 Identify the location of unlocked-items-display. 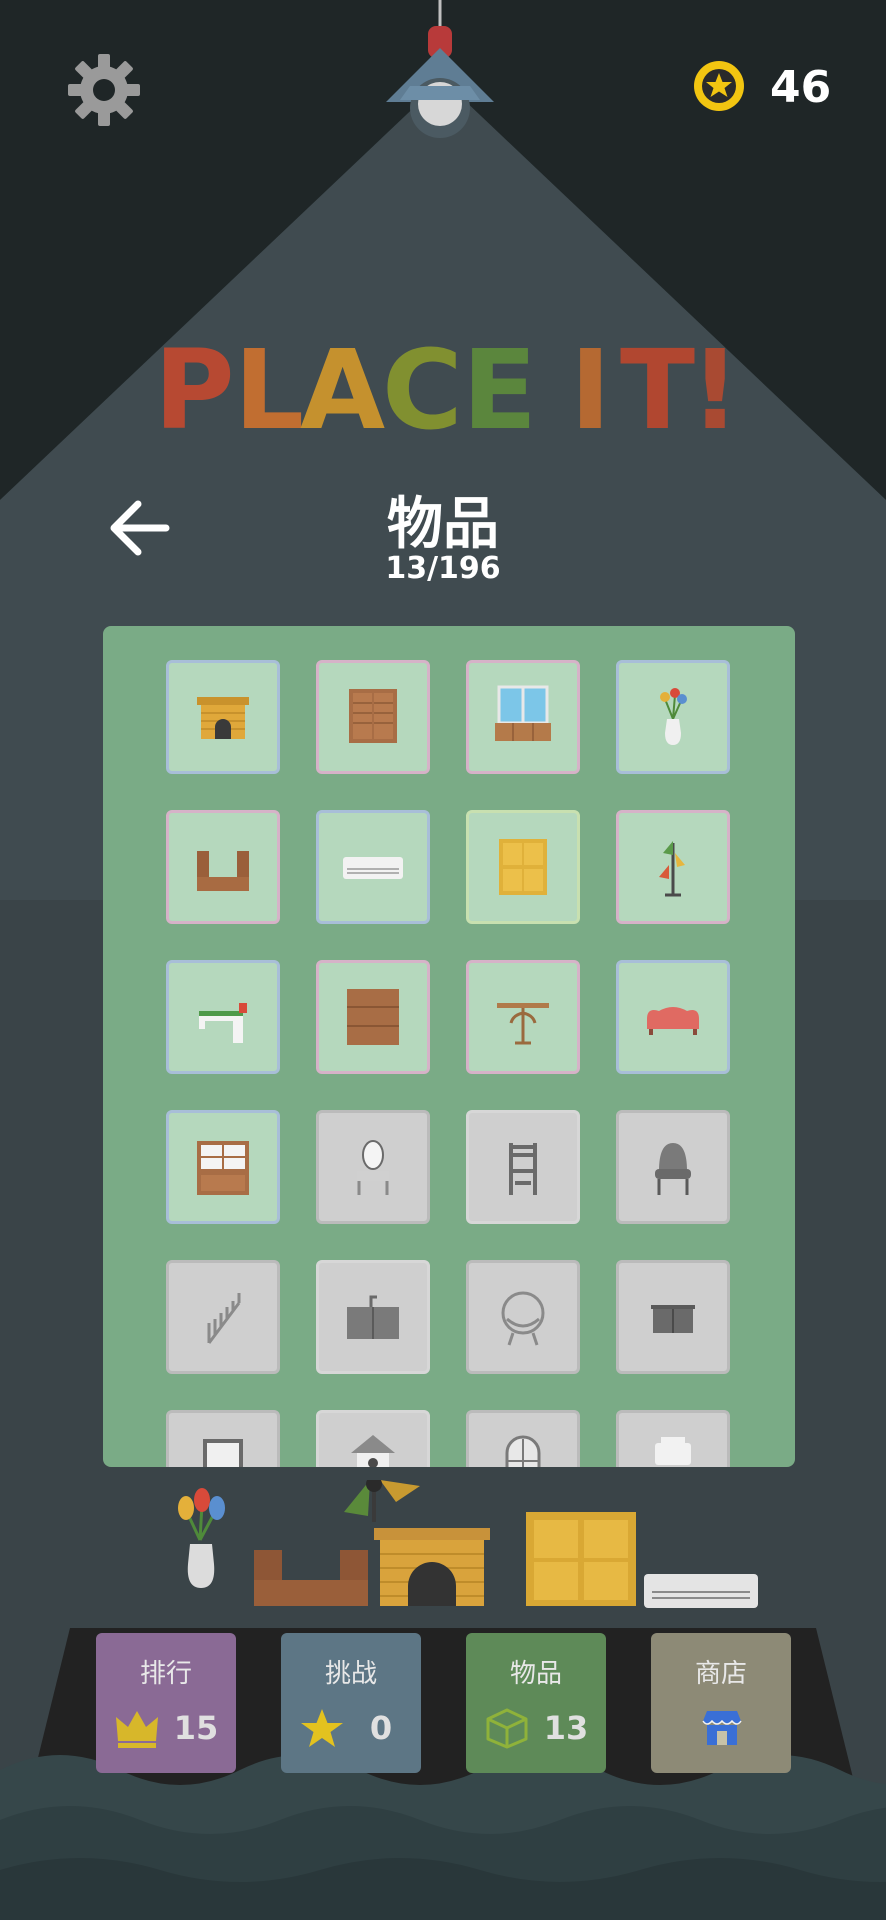
(468, 1544).